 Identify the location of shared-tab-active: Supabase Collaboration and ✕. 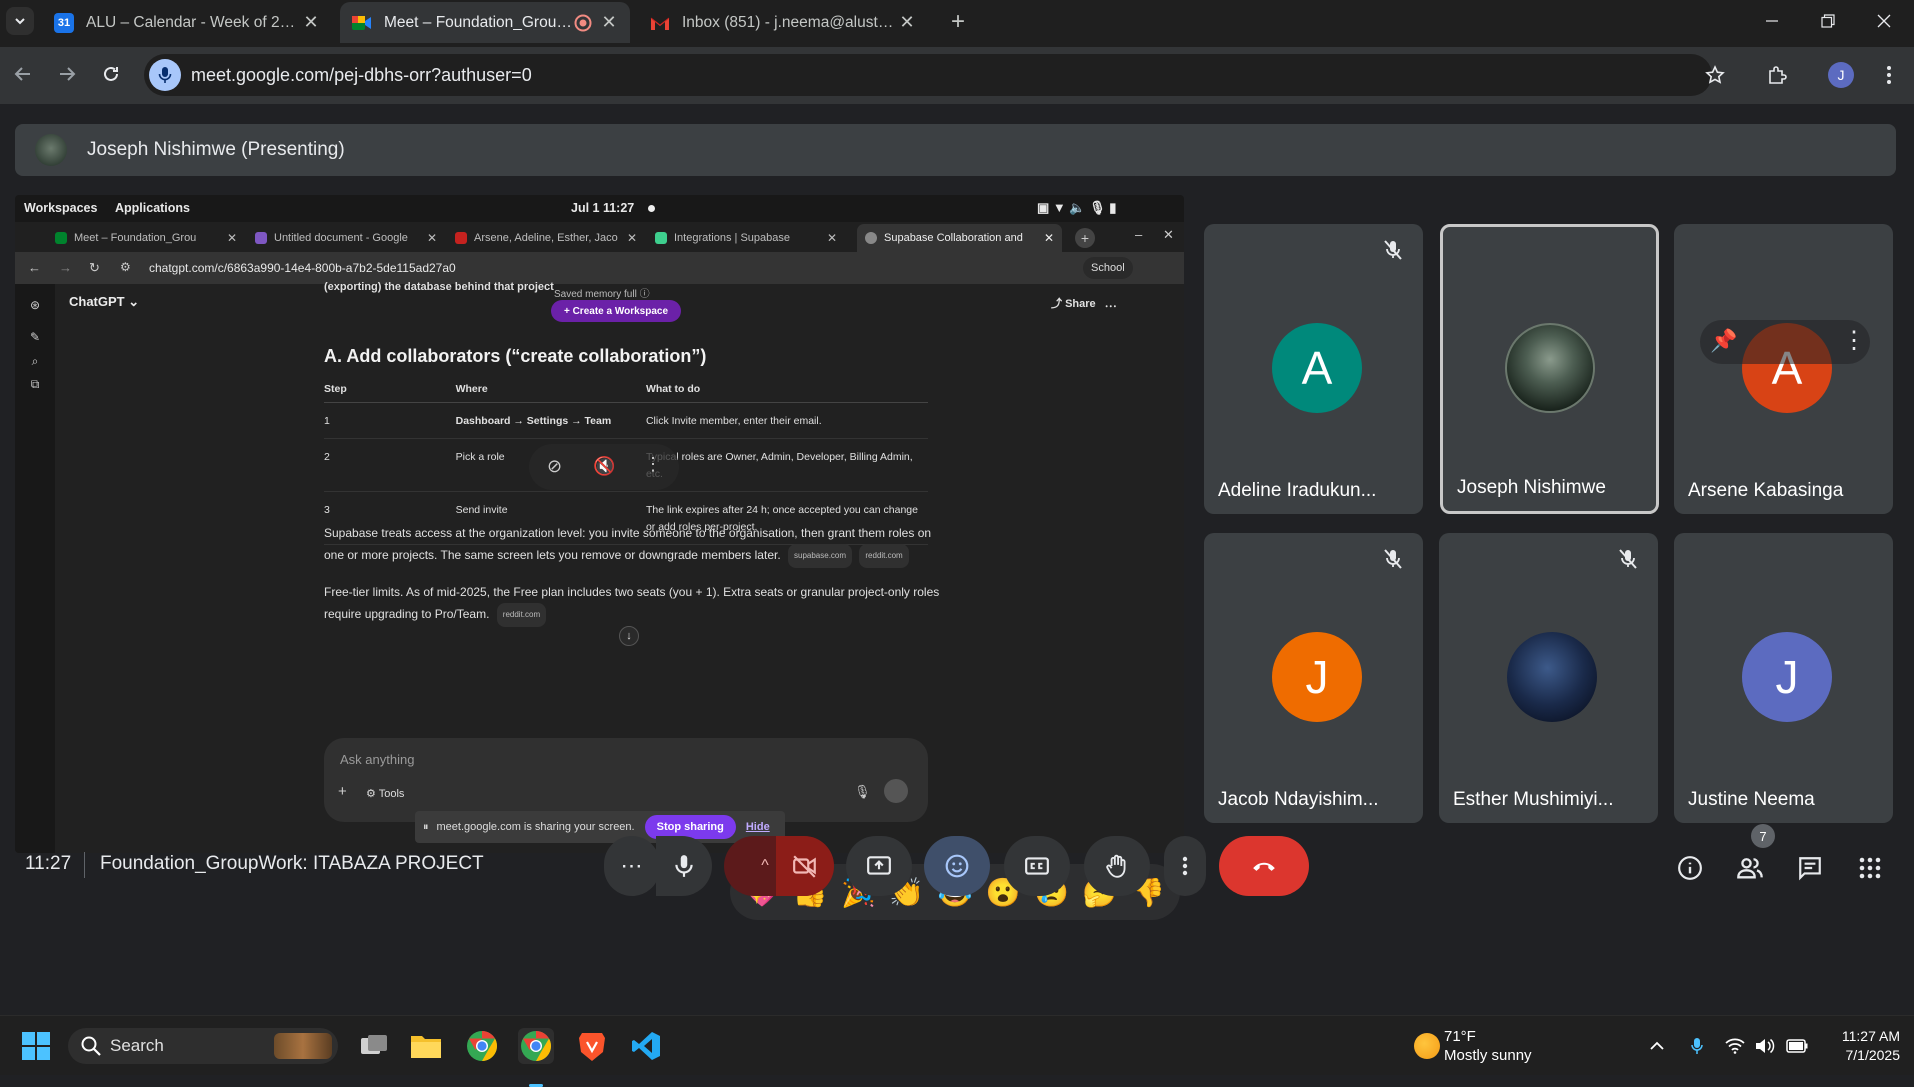
(959, 238).